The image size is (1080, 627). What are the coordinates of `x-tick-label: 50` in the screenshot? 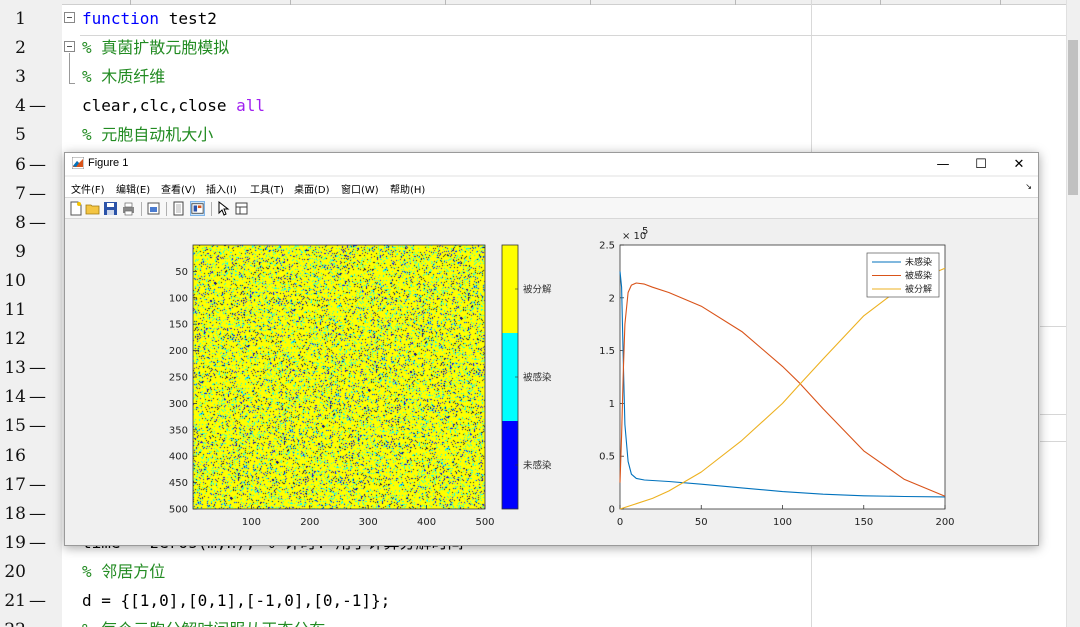 It's located at (701, 522).